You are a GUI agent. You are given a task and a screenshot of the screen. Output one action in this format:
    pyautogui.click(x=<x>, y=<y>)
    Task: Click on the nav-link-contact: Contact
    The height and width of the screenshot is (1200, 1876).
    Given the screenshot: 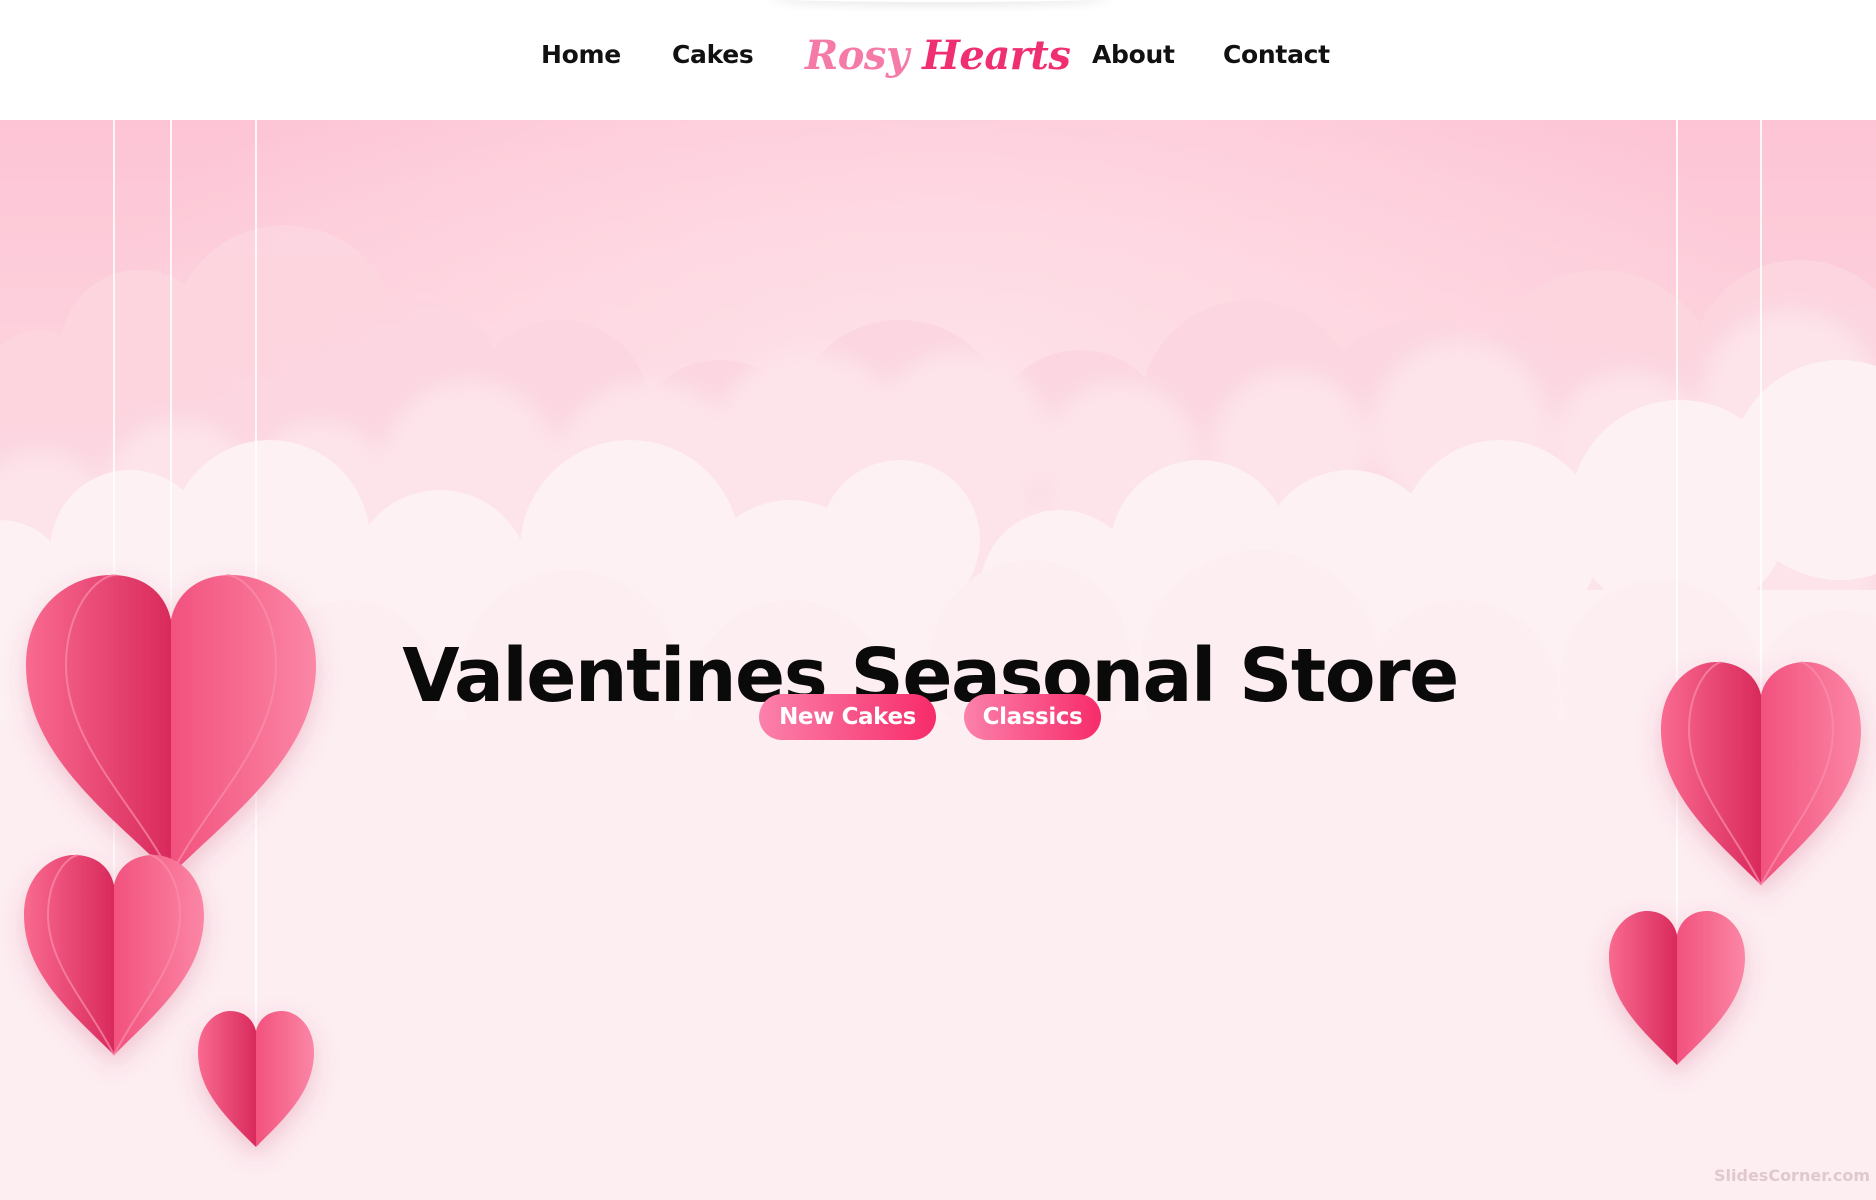 What is the action you would take?
    pyautogui.click(x=1276, y=54)
    